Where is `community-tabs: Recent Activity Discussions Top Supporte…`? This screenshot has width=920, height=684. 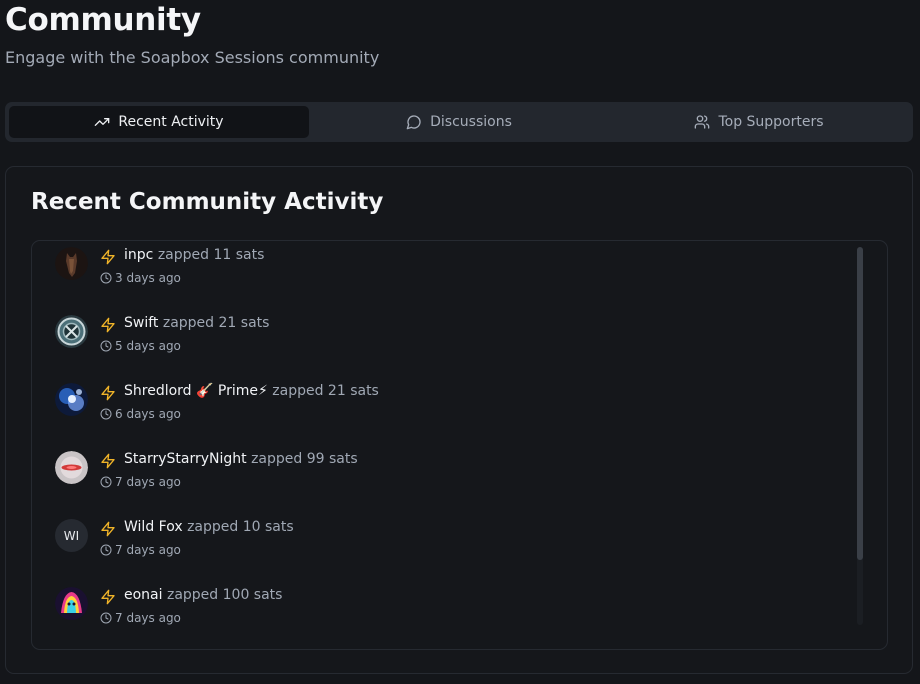
community-tabs: Recent Activity Discussions Top Supporte… is located at coordinates (459, 122).